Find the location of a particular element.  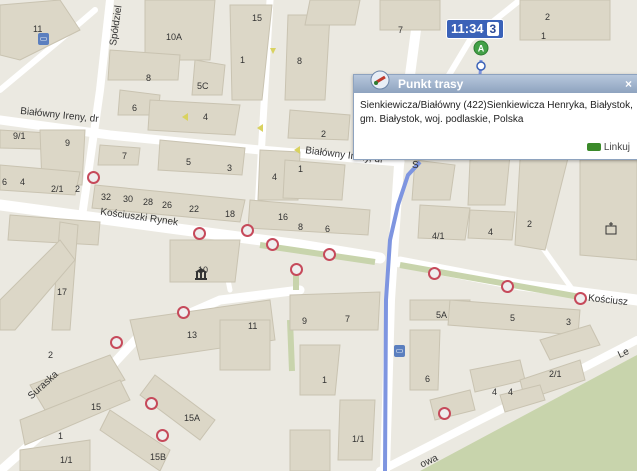

building-number: 32 is located at coordinates (106, 197).